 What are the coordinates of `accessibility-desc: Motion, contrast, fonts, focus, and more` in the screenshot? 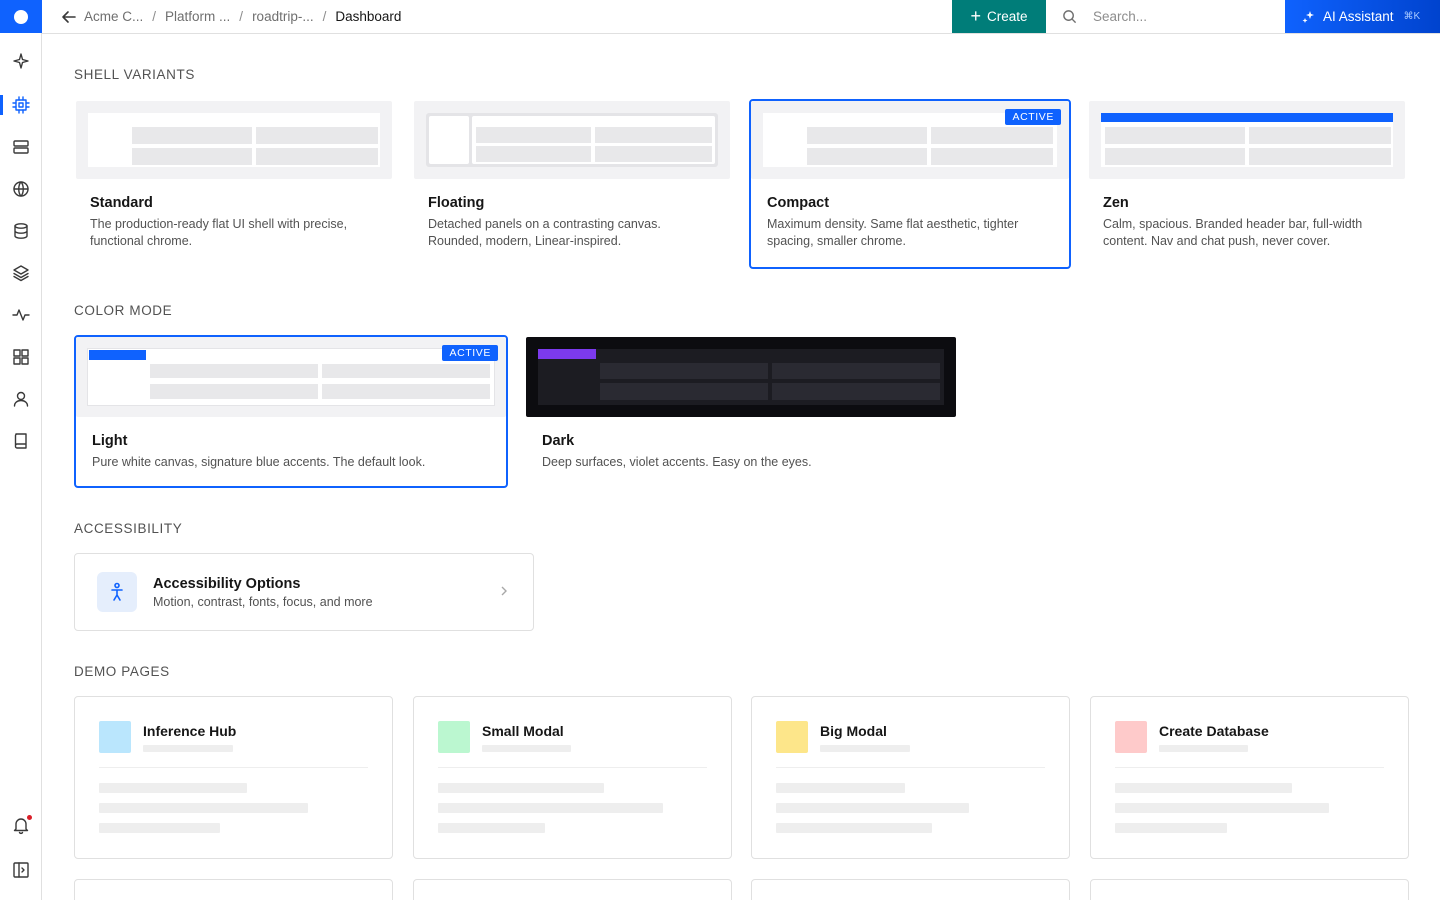 It's located at (263, 602).